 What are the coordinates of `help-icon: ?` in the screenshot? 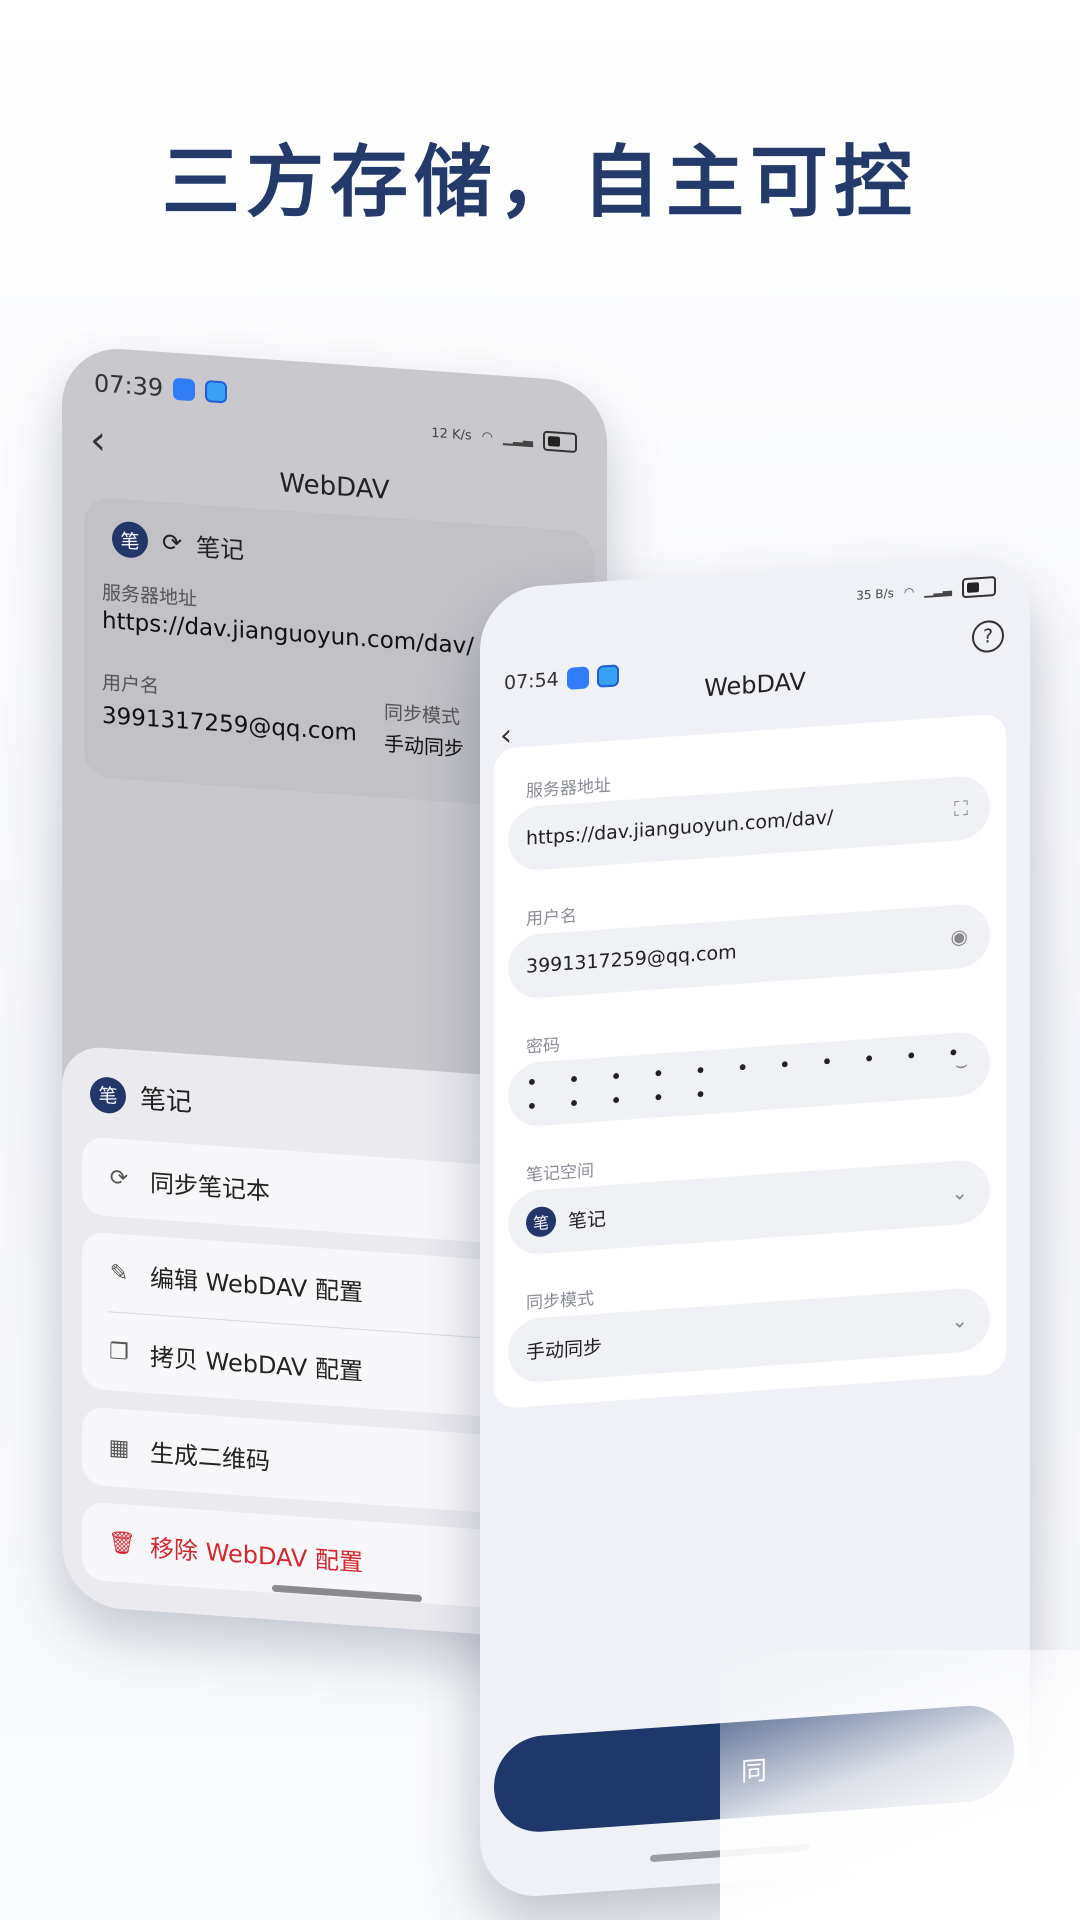 It's located at (988, 636).